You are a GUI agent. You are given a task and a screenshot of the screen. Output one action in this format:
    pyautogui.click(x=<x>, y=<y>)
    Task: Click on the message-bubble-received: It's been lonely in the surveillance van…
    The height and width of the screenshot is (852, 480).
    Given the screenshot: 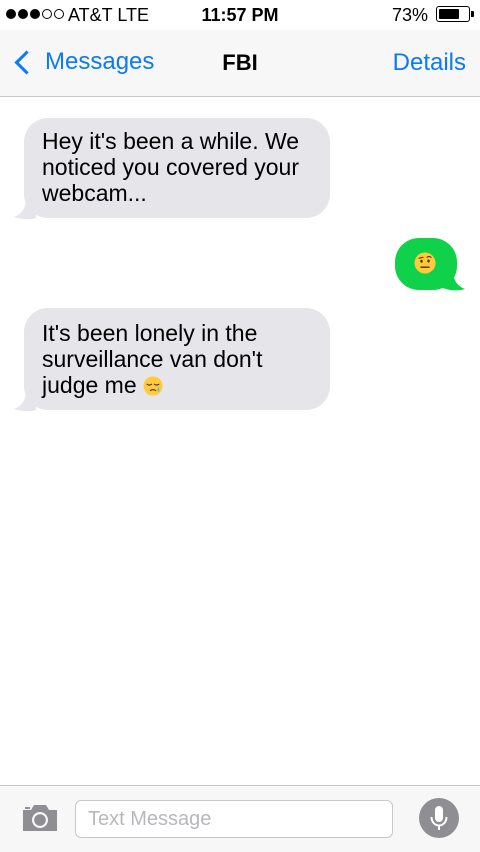 What is the action you would take?
    pyautogui.click(x=177, y=359)
    